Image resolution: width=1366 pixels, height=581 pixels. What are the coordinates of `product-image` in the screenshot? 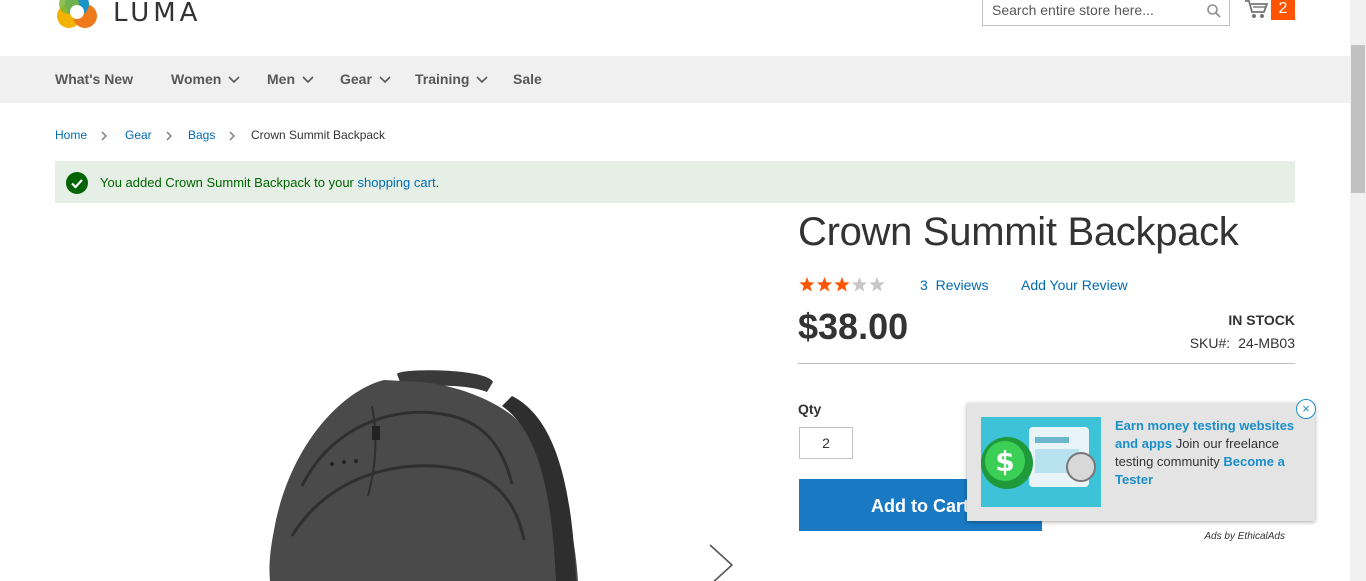 It's located at (422, 473).